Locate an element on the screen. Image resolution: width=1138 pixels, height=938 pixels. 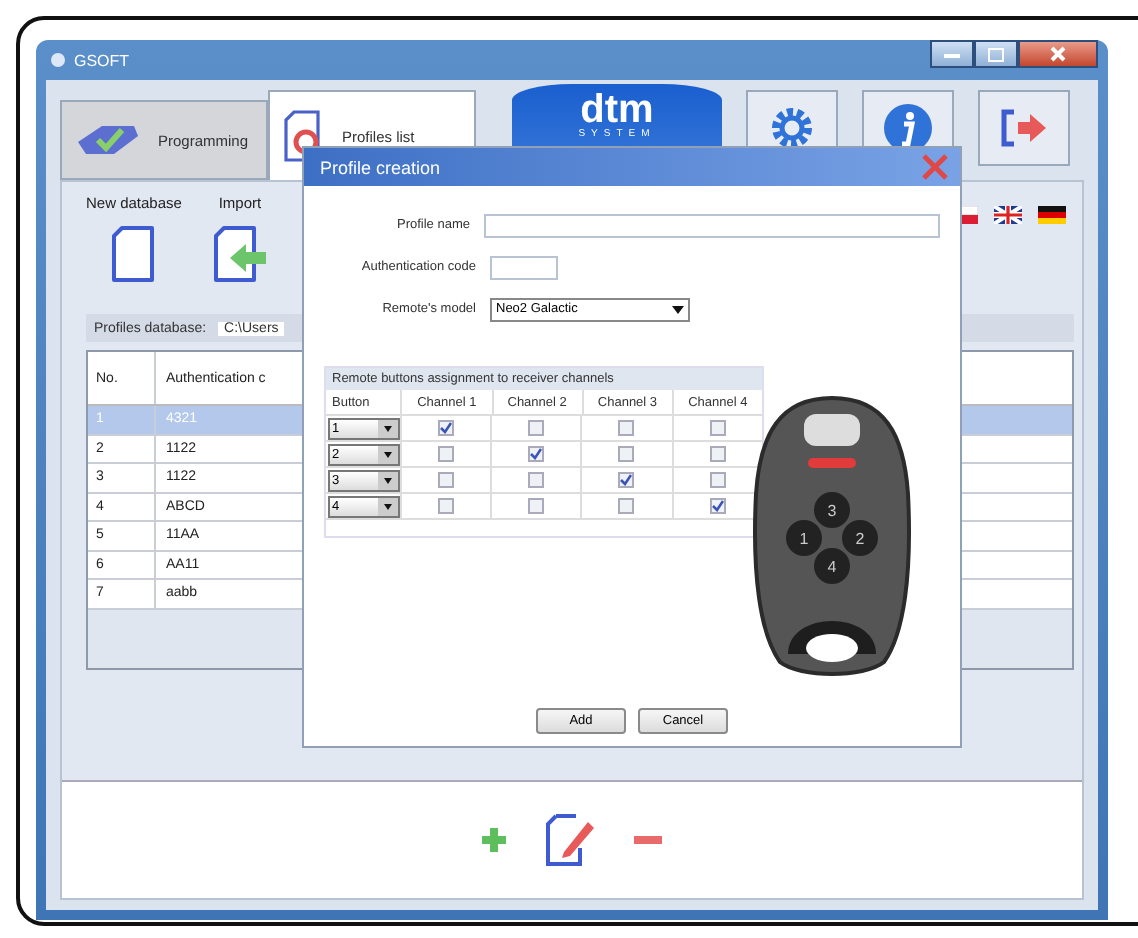
exit-button is located at coordinates (1024, 128).